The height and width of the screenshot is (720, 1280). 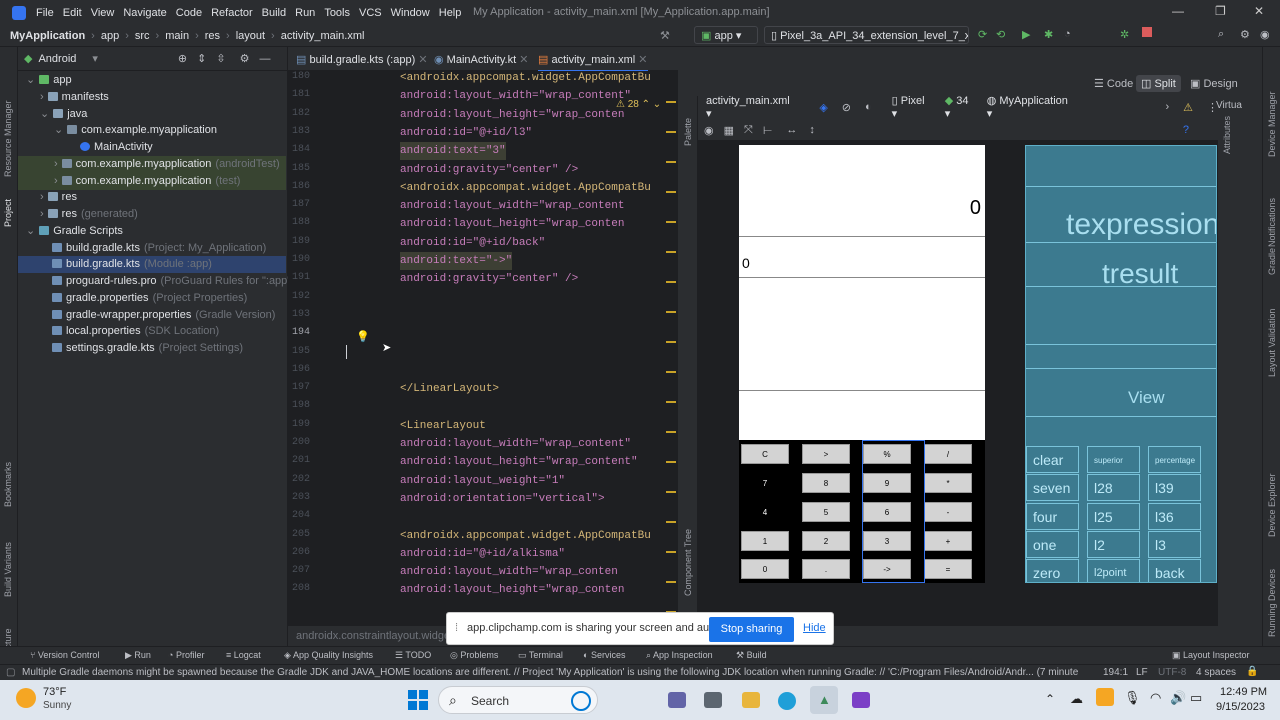 I want to click on assistant-icon: ◉, so click(x=1265, y=34).